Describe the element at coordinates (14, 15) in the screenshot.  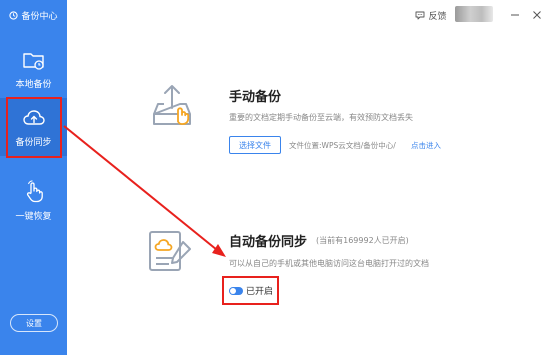
I see `app-logo-icon` at that location.